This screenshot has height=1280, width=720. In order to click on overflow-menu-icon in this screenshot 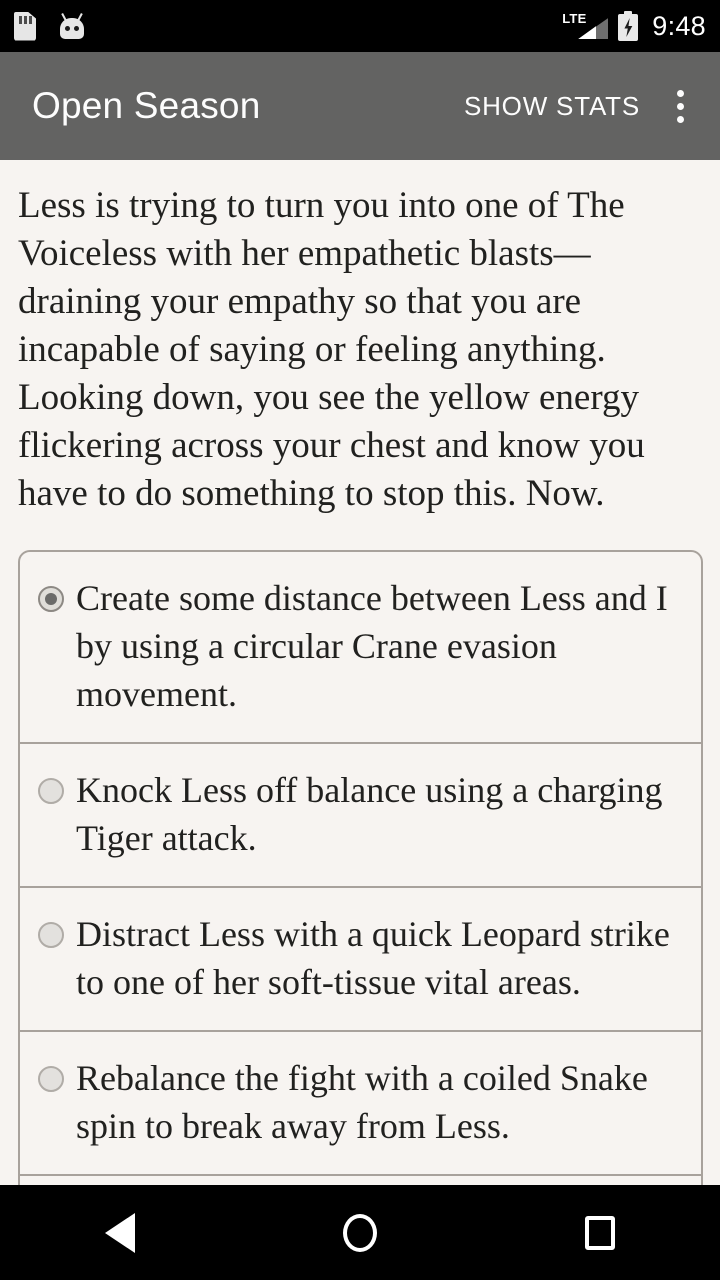, I will do `click(680, 106)`.